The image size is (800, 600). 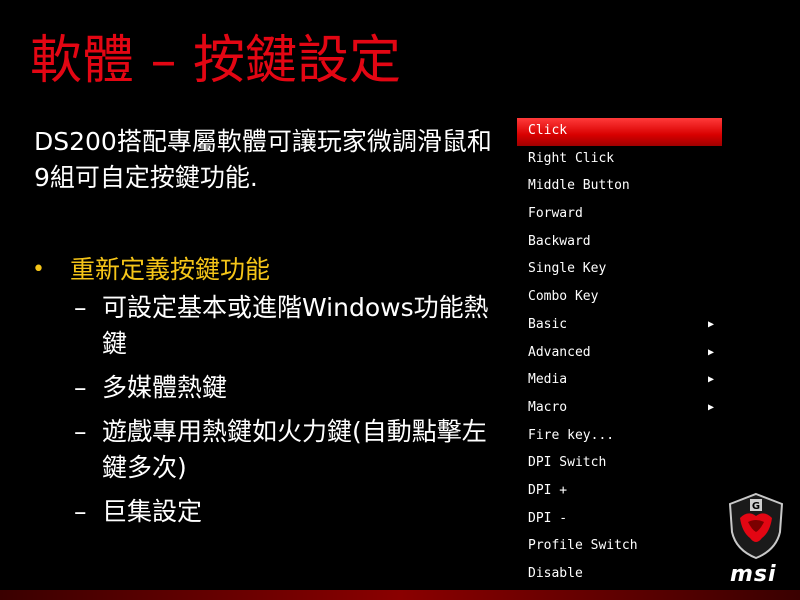 I want to click on menu-item-middle-button: Middle Button, so click(x=619, y=187).